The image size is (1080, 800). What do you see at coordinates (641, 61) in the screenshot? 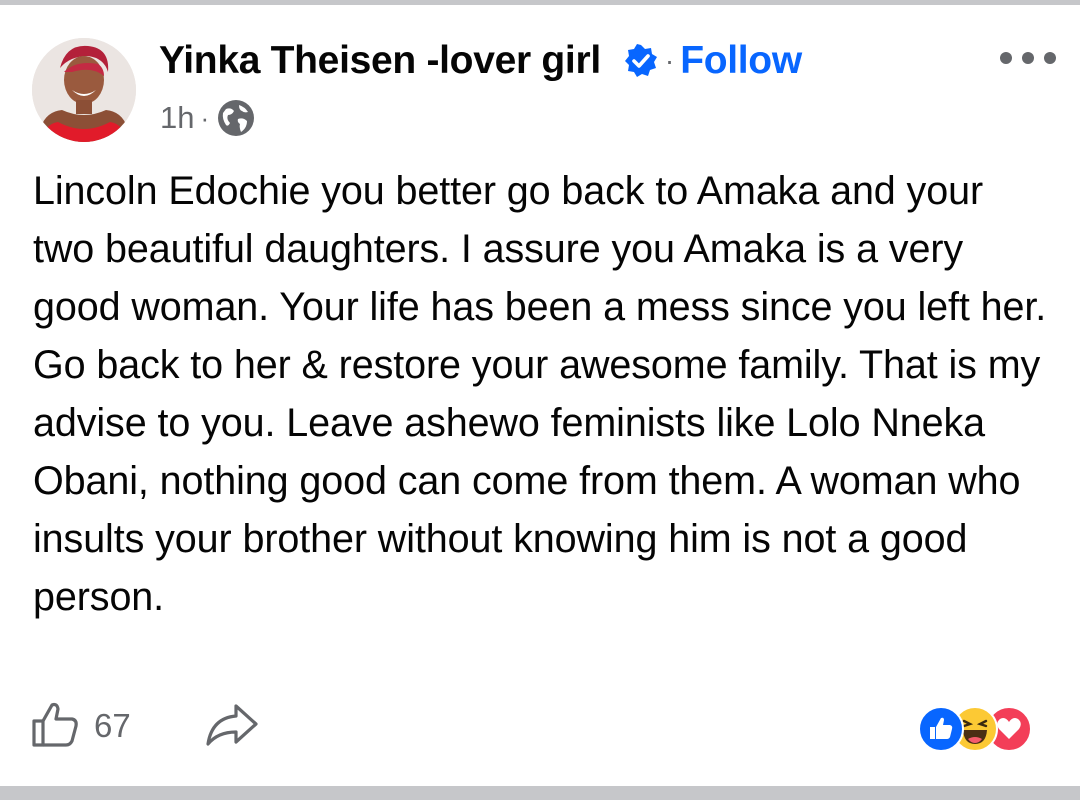
I see `verified-badge-icon` at bounding box center [641, 61].